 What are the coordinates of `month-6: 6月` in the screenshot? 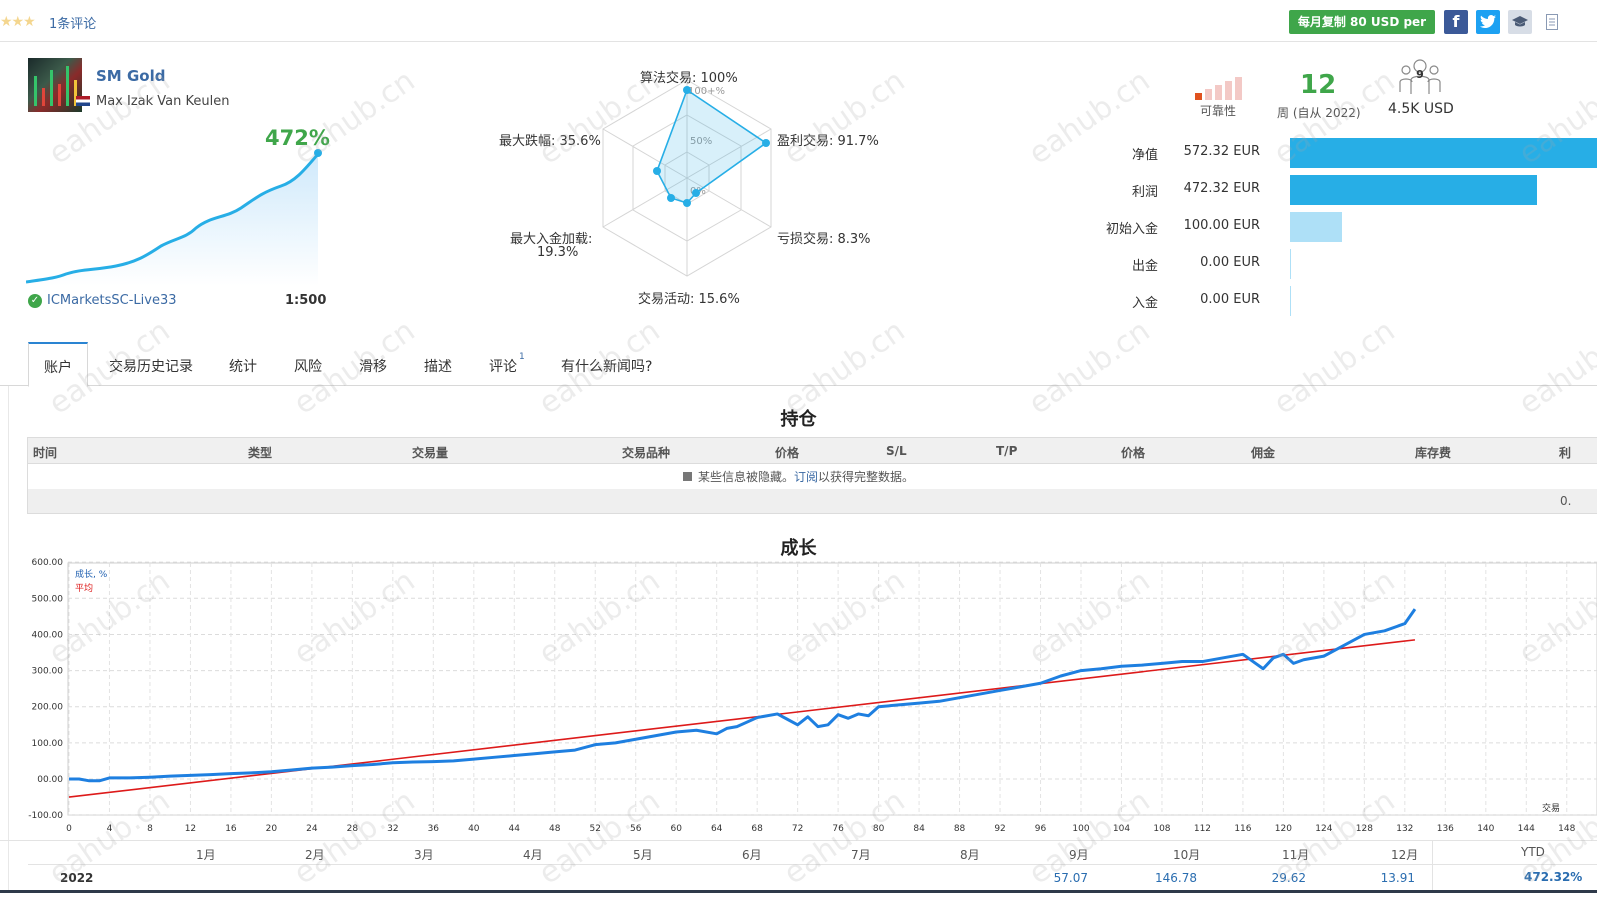 It's located at (752, 855).